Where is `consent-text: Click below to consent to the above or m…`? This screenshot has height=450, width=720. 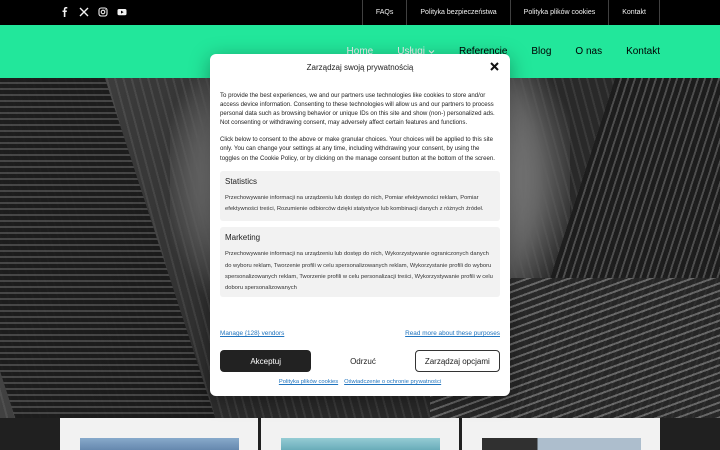 consent-text: Click below to consent to the above or m… is located at coordinates (357, 149).